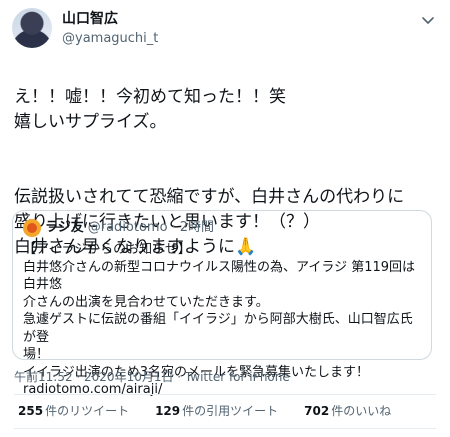 The image size is (450, 437). I want to click on stat-count: 255, so click(31, 411).